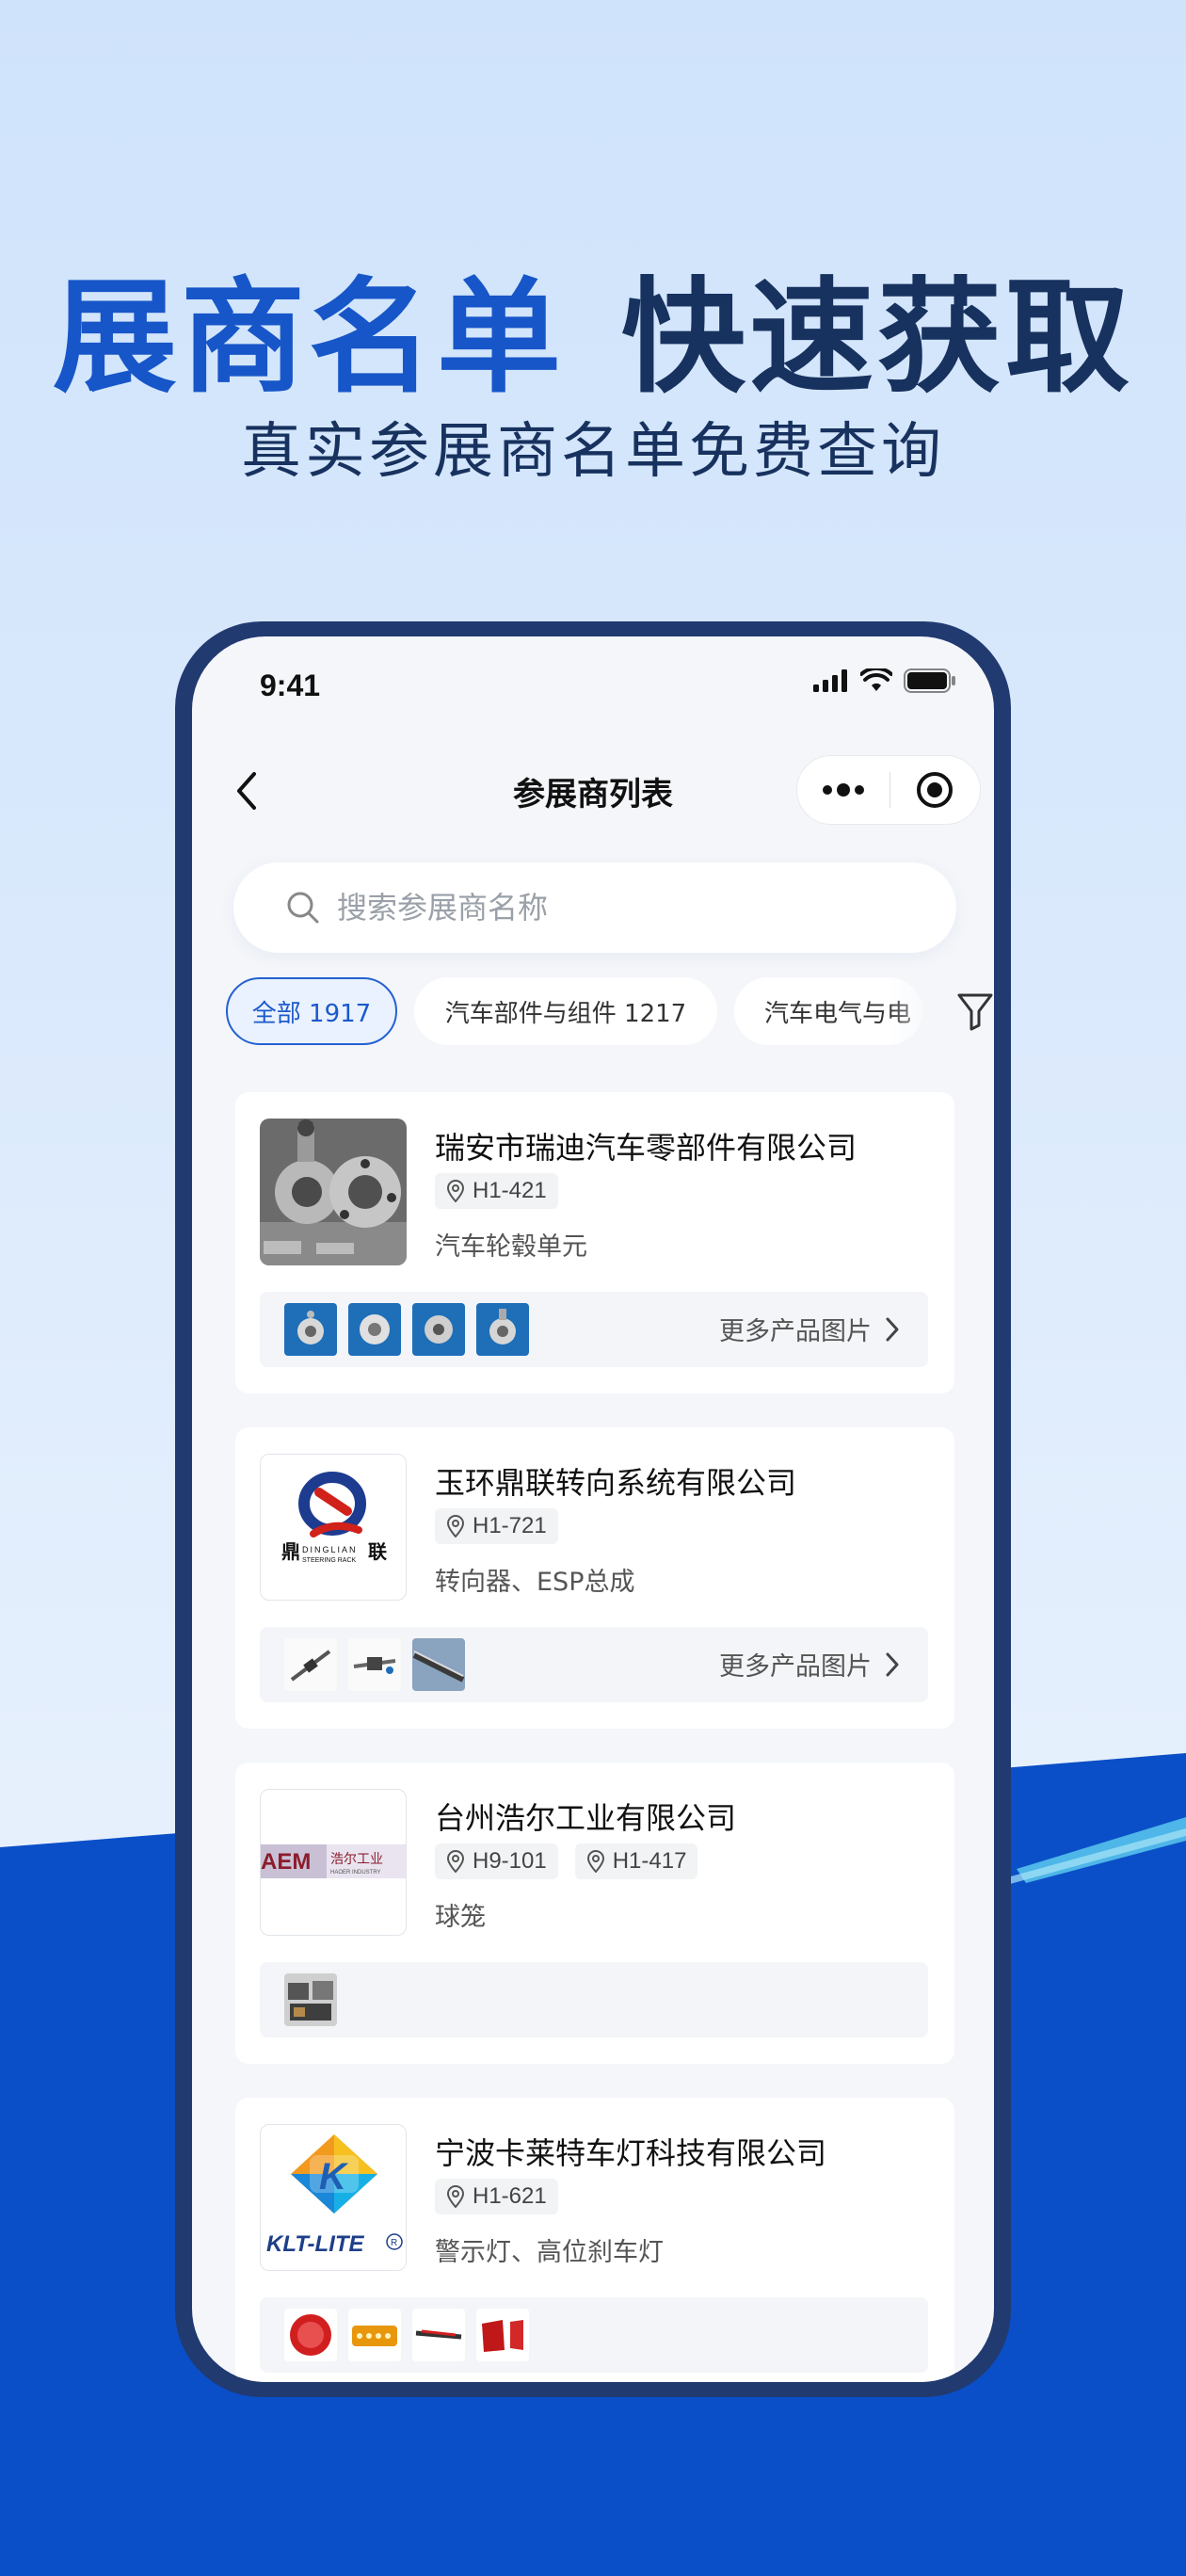  I want to click on exhibitor-products: 转向器、ESP总成, so click(535, 1582).